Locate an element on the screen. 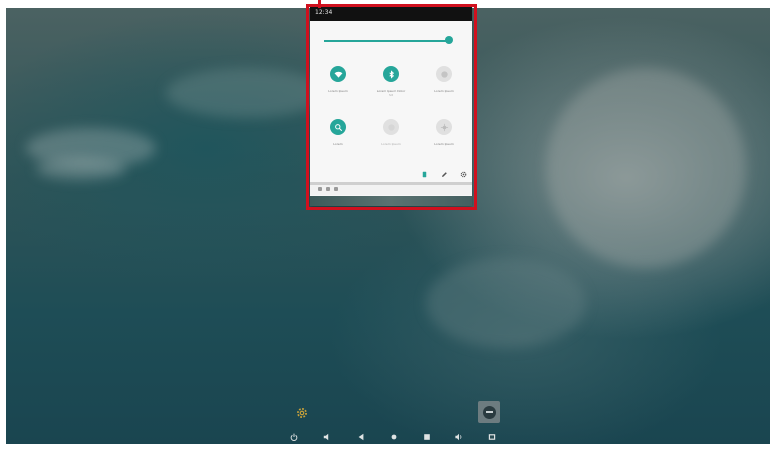 The image size is (770, 464). volume-up-icon is located at coordinates (458, 436).